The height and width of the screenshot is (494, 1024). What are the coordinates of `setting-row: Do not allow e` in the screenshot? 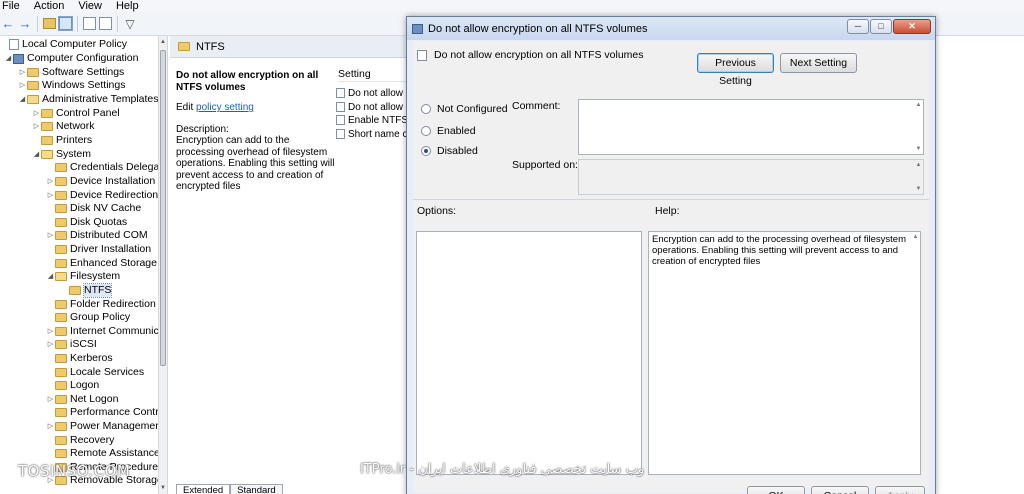 It's located at (372, 107).